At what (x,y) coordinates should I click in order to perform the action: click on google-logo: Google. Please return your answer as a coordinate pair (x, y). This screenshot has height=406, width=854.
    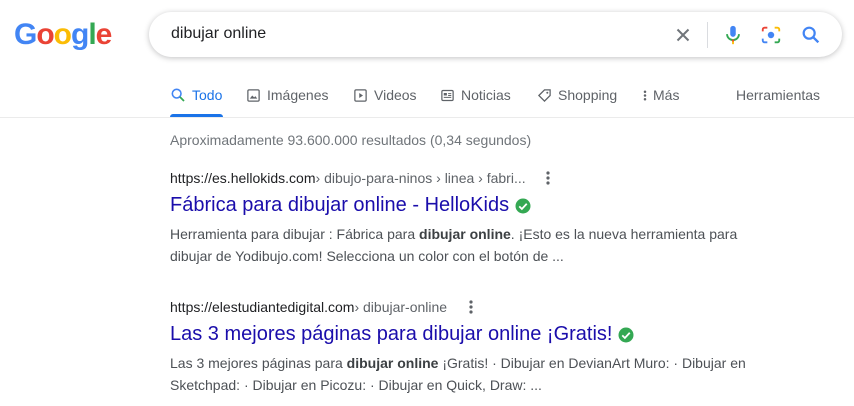
    Looking at the image, I should click on (63, 36).